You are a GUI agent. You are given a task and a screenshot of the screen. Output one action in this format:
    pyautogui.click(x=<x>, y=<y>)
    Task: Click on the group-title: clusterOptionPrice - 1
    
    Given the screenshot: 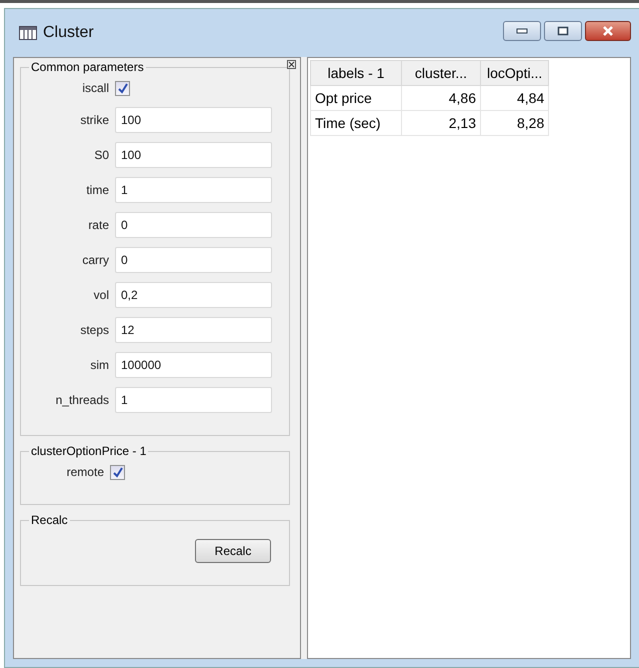 What is the action you would take?
    pyautogui.click(x=89, y=451)
    